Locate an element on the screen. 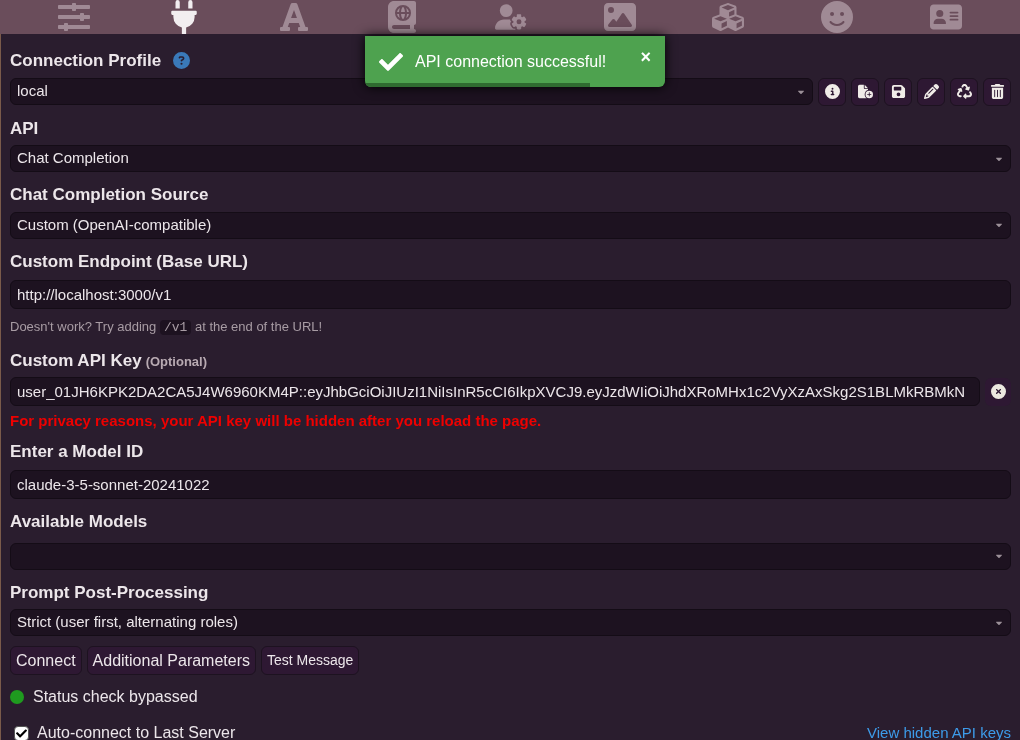  field-label: Enter a Model ID is located at coordinates (77, 451).